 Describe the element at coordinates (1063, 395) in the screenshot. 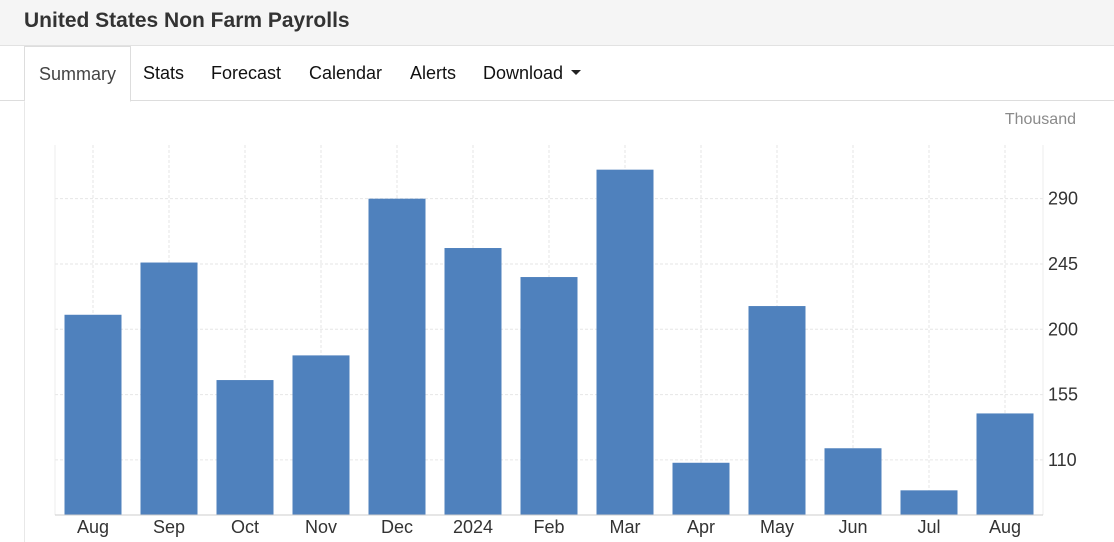

I see `y-tick-label: 155` at that location.